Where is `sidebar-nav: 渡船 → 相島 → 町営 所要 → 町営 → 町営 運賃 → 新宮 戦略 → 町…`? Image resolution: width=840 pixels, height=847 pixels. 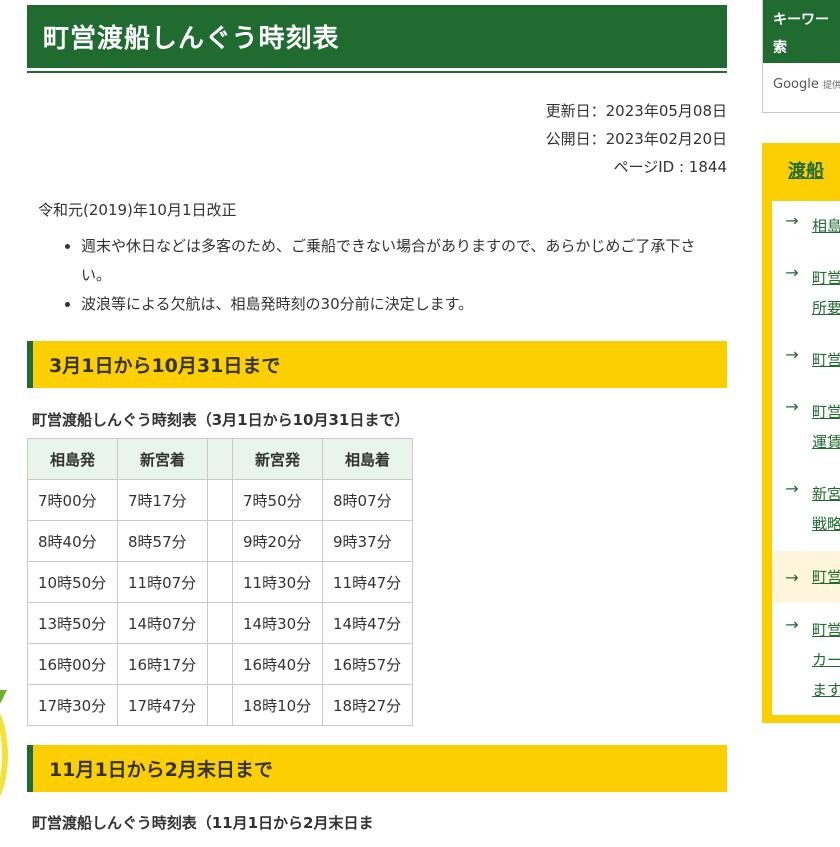 sidebar-nav: 渡船 → 相島 → 町営 所要 → 町営 → 町営 運賃 → 新宮 戦略 → 町… is located at coordinates (801, 433).